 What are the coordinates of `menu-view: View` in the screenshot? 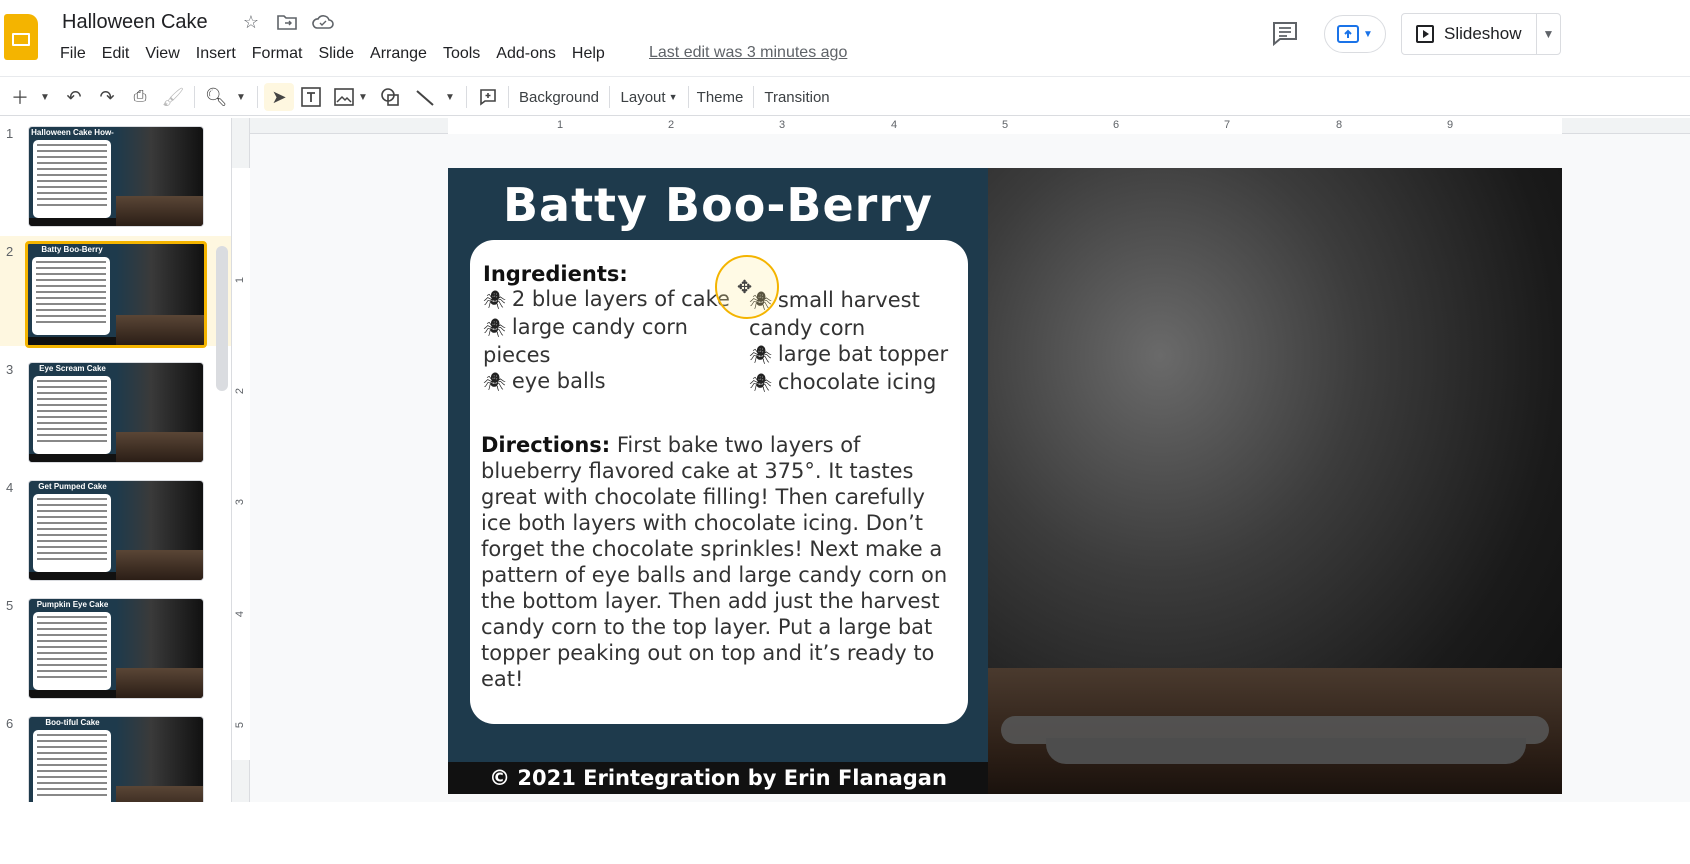 It's located at (162, 54).